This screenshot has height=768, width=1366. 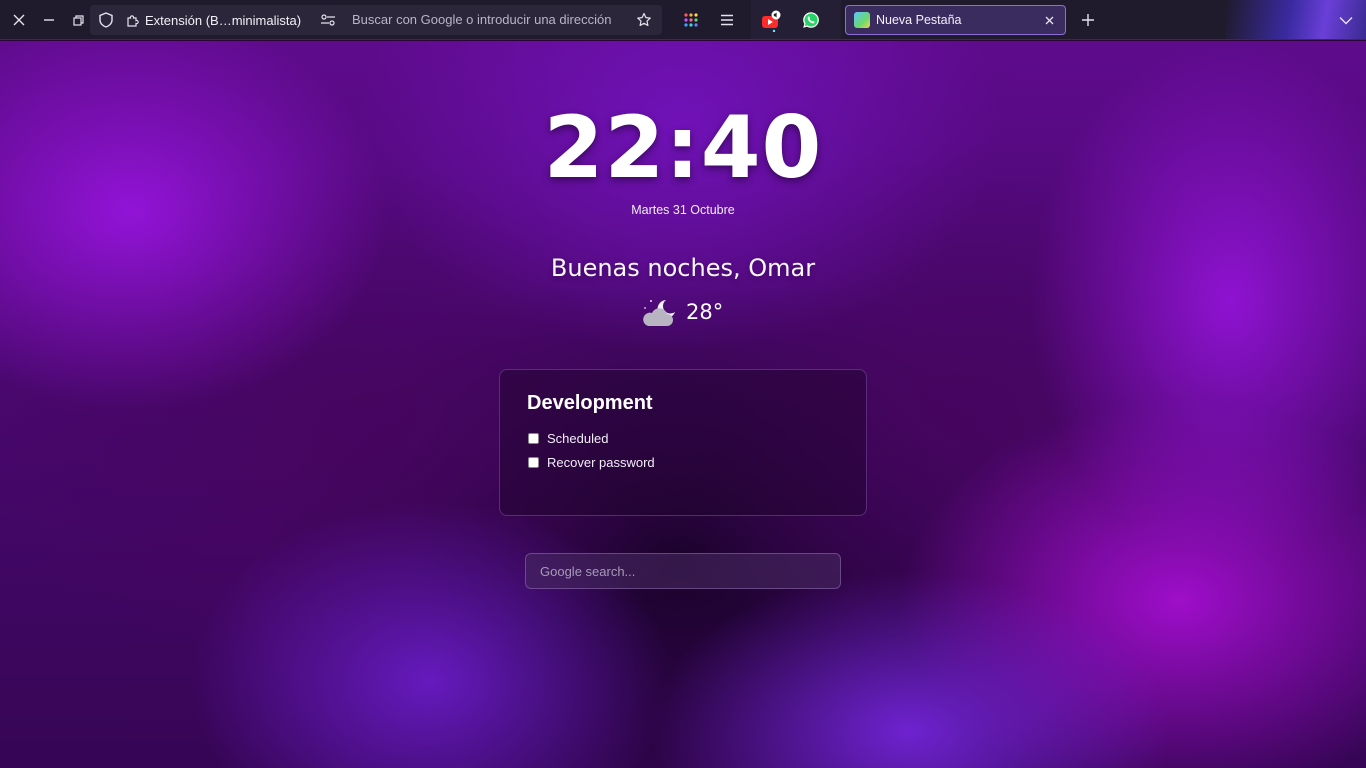 I want to click on star-icon, so click(x=644, y=19).